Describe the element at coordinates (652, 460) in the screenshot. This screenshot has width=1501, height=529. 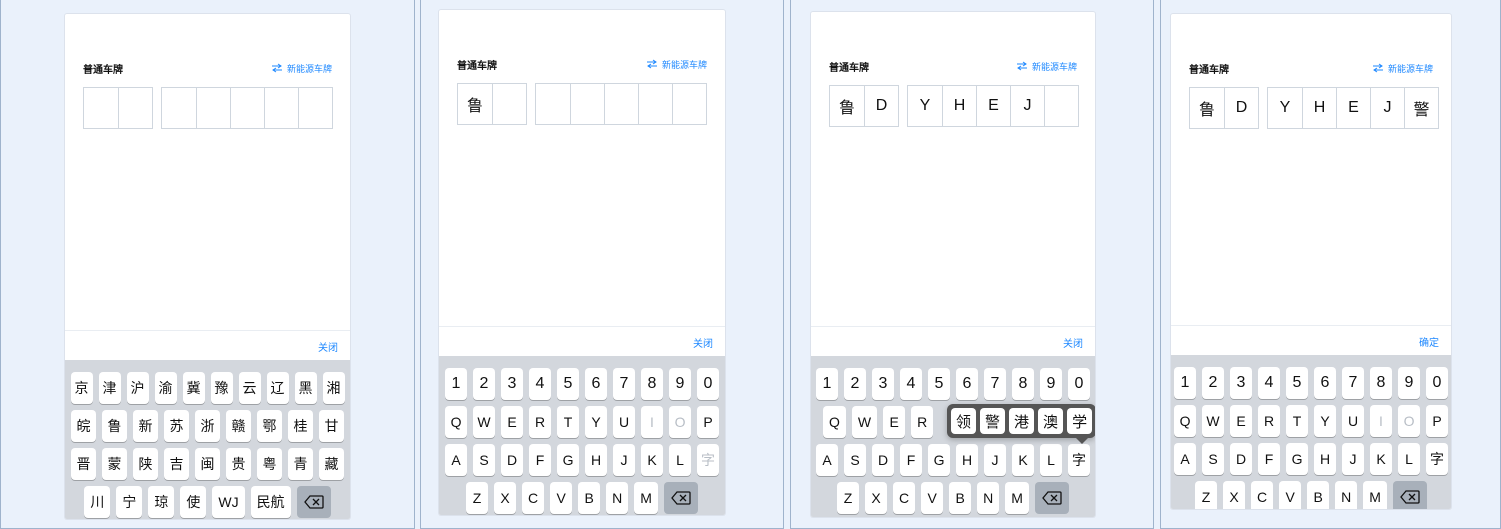
I see `key: K` at that location.